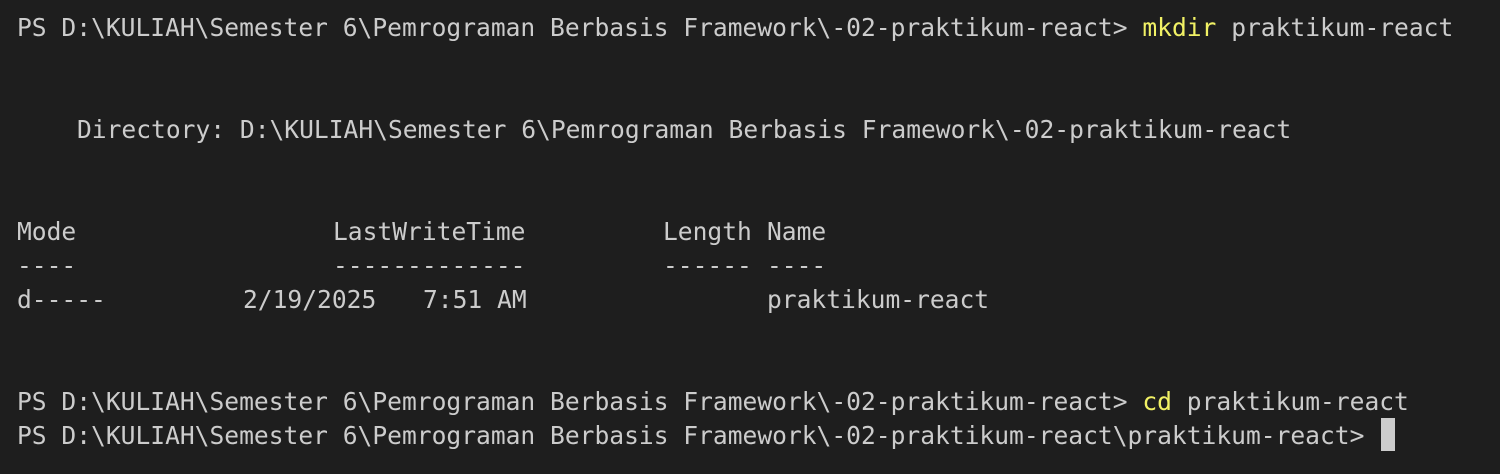  I want to click on row-name: praktikum-react, so click(878, 299).